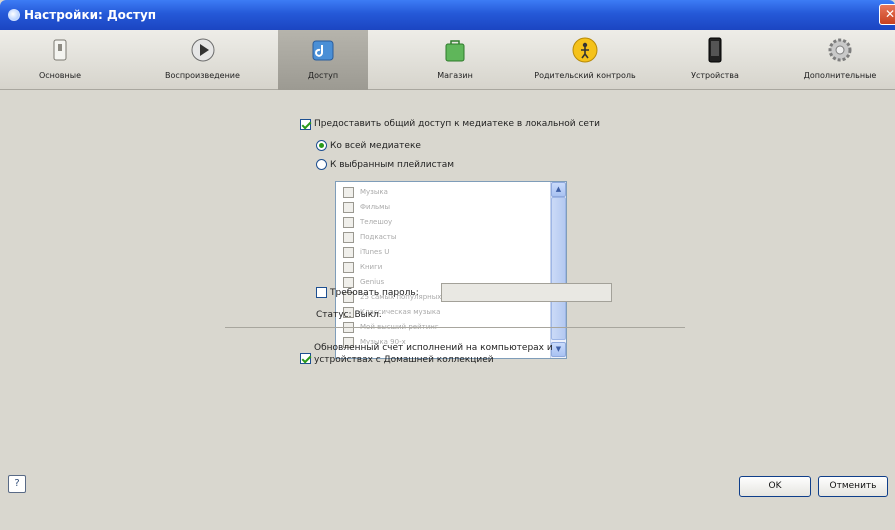 This screenshot has height=530, width=895. I want to click on share-library-checkbox, so click(305, 124).